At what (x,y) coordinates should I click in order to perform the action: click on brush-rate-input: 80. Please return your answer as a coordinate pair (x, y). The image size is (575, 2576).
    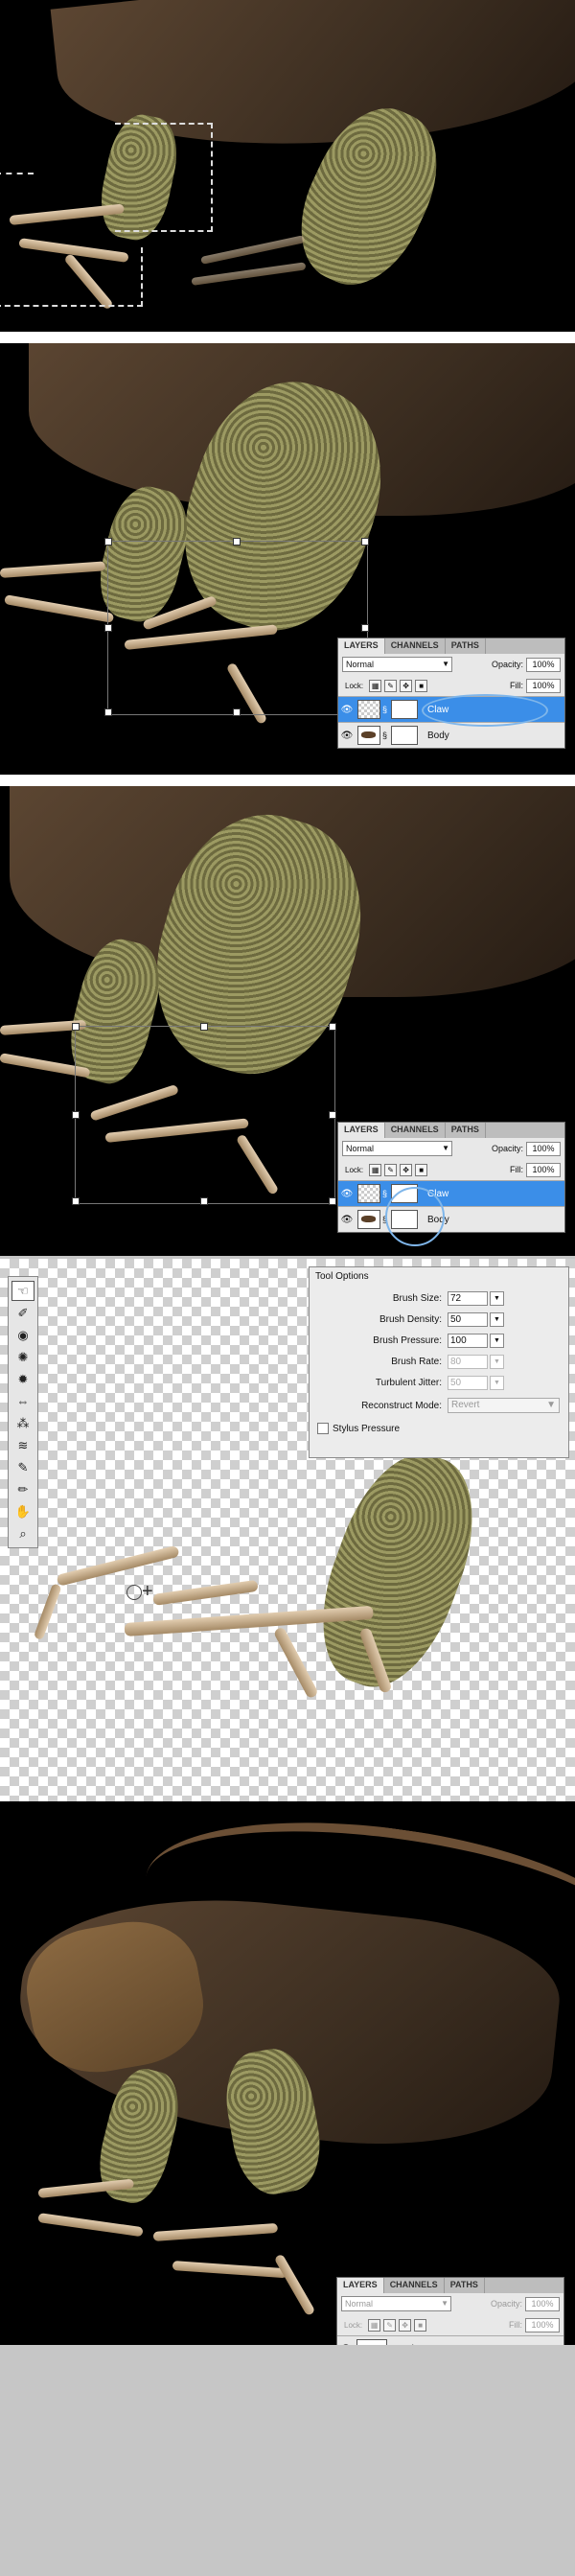
    Looking at the image, I should click on (468, 1361).